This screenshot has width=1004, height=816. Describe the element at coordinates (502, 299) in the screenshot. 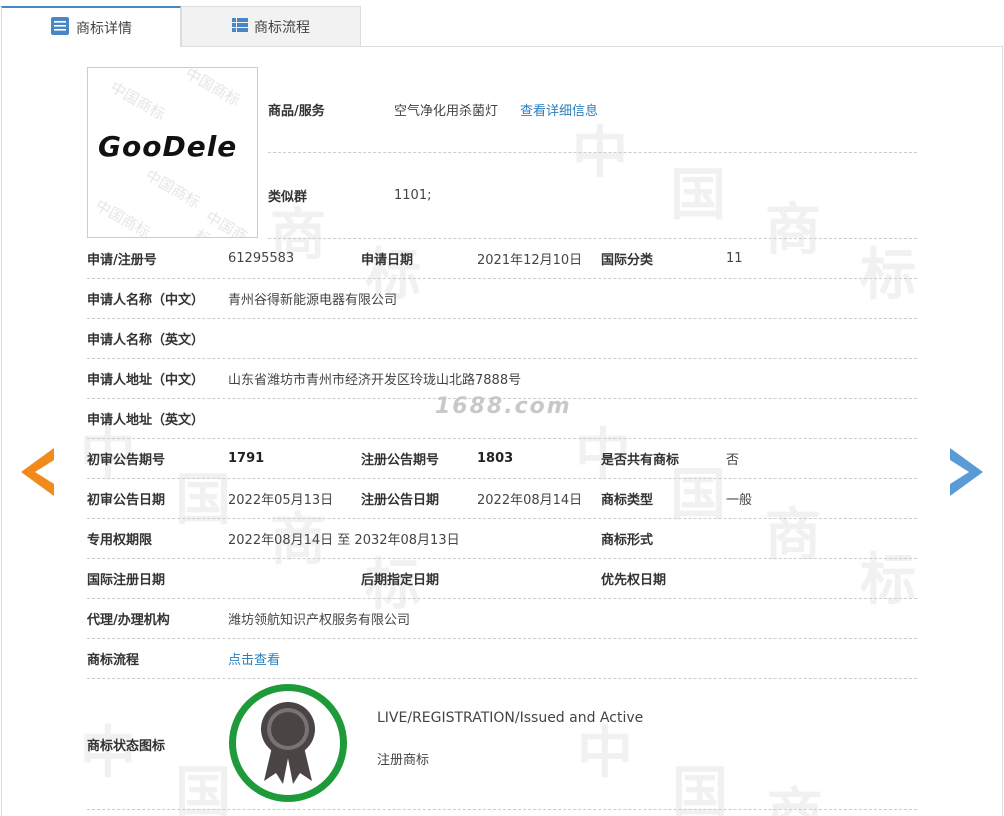

I see `applicant-cn-row: 申请人名称（中文） 青州谷得新能源电器有限公司` at that location.